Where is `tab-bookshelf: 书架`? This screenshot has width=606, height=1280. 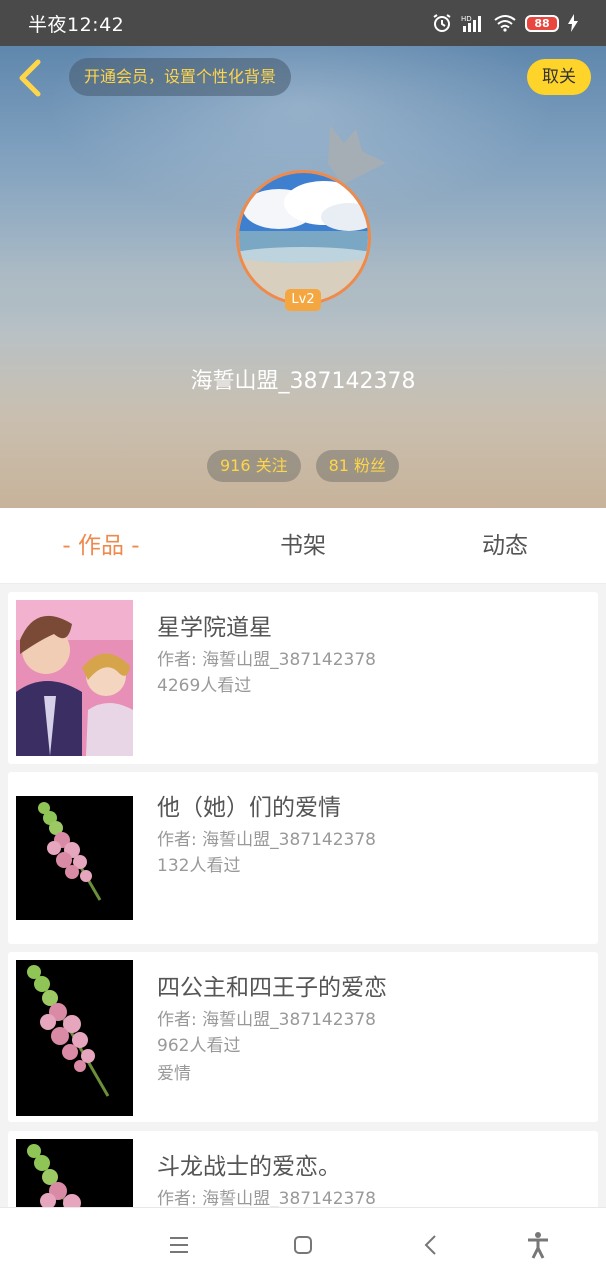
tab-bookshelf: 书架 is located at coordinates (303, 546).